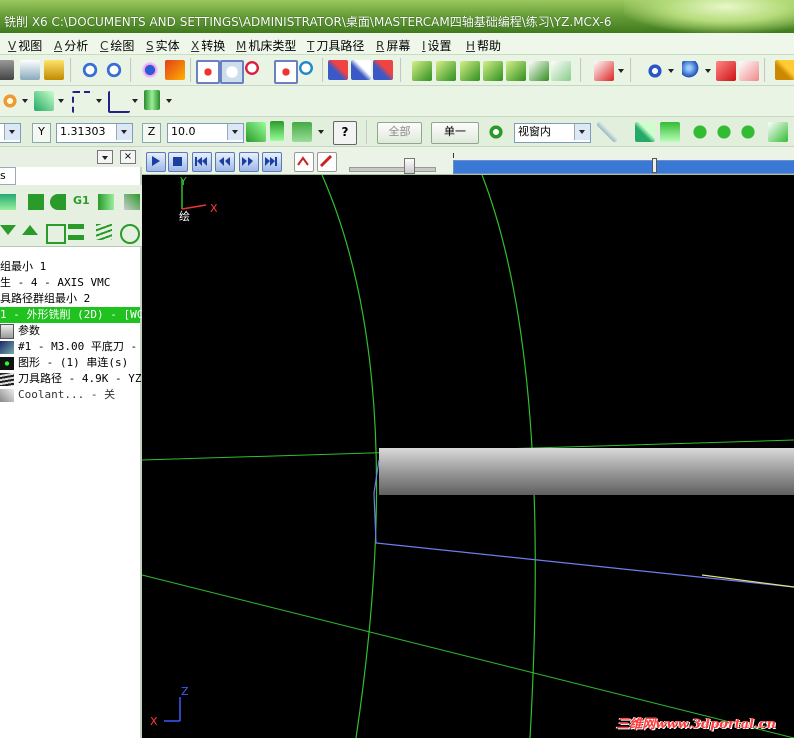 Image resolution: width=794 pixels, height=738 pixels. Describe the element at coordinates (338, 70) in the screenshot. I see `select-icon` at that location.